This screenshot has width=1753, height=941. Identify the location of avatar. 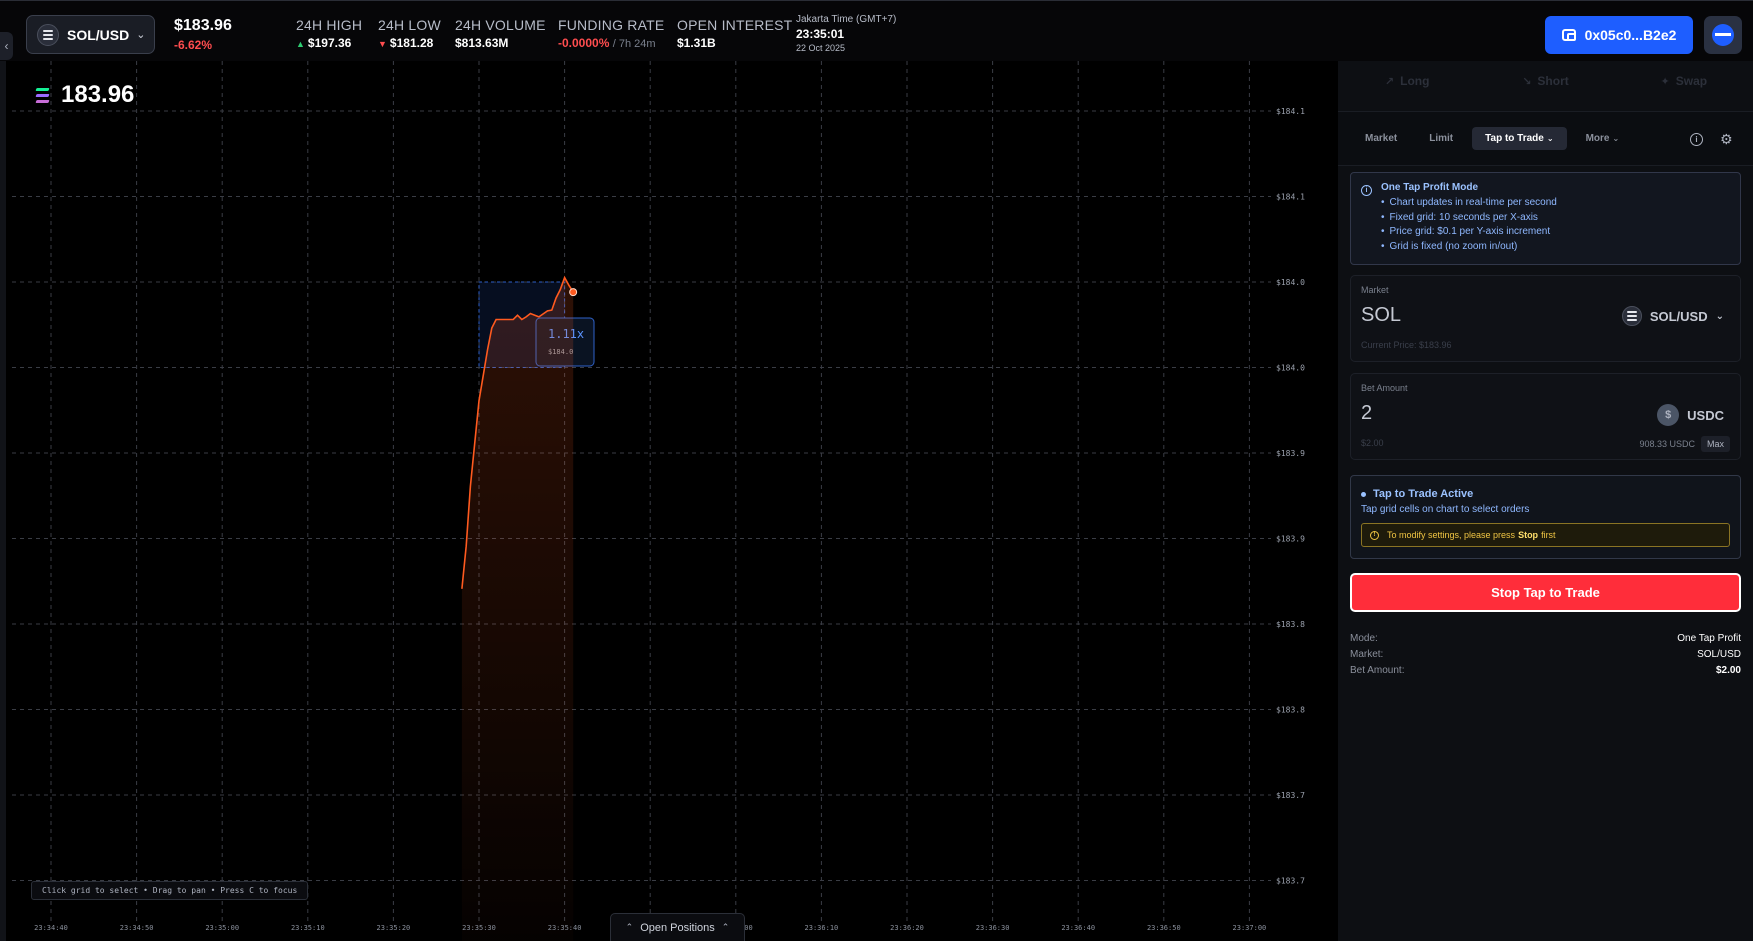
(1723, 35).